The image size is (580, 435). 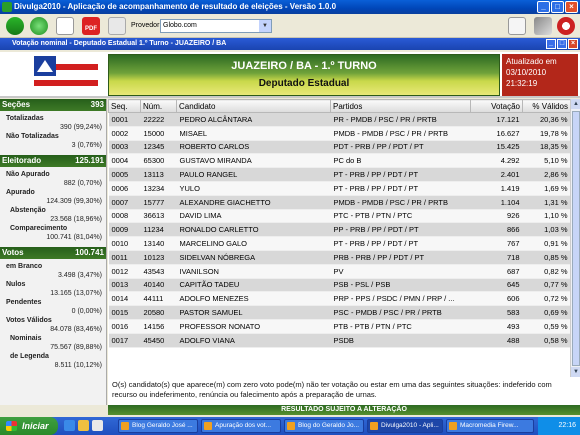 What do you see at coordinates (124, 106) in the screenshot?
I see `col-seq: Seq.` at bounding box center [124, 106].